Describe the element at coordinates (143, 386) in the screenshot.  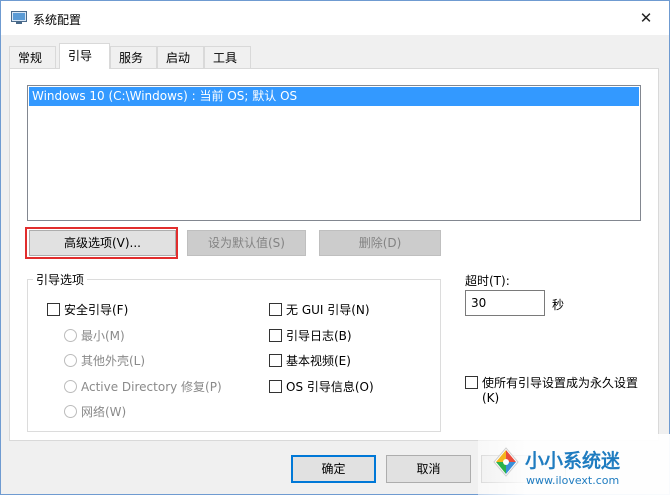
I see `radio-ad-repair: Active Directory 修复(P)` at that location.